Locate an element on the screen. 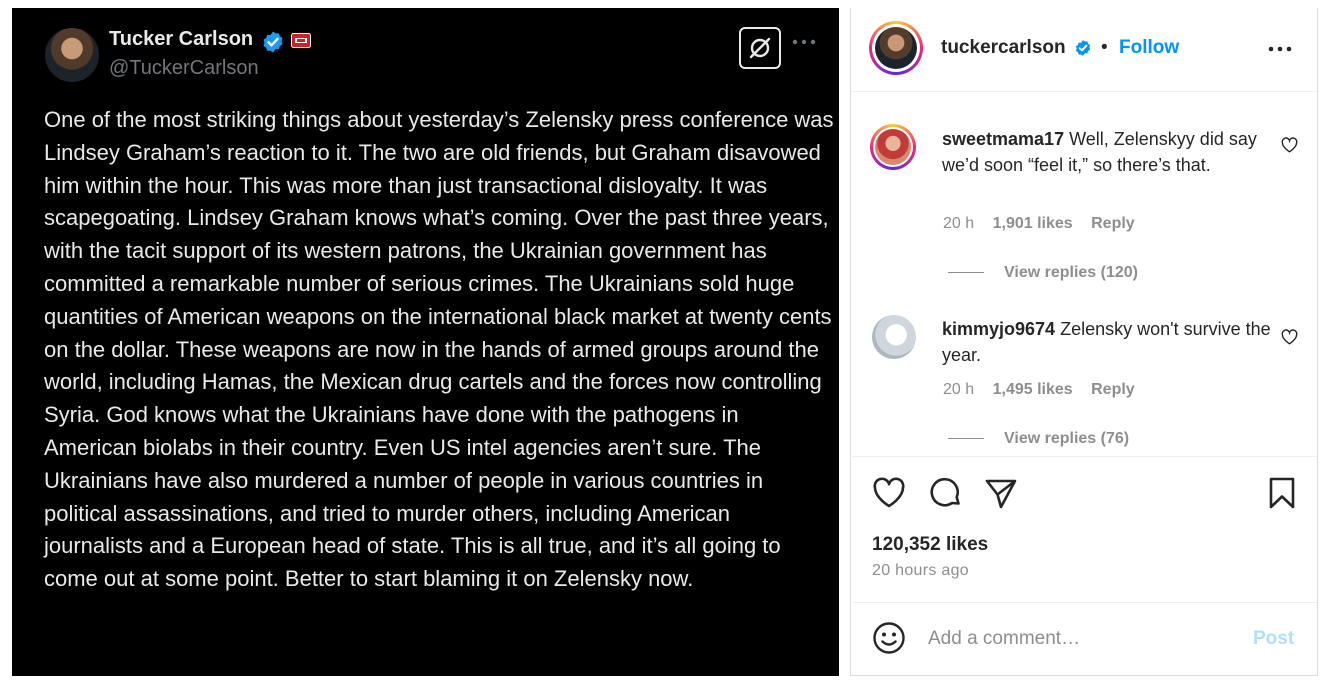 The width and height of the screenshot is (1326, 684). more-options-icon is located at coordinates (1280, 49).